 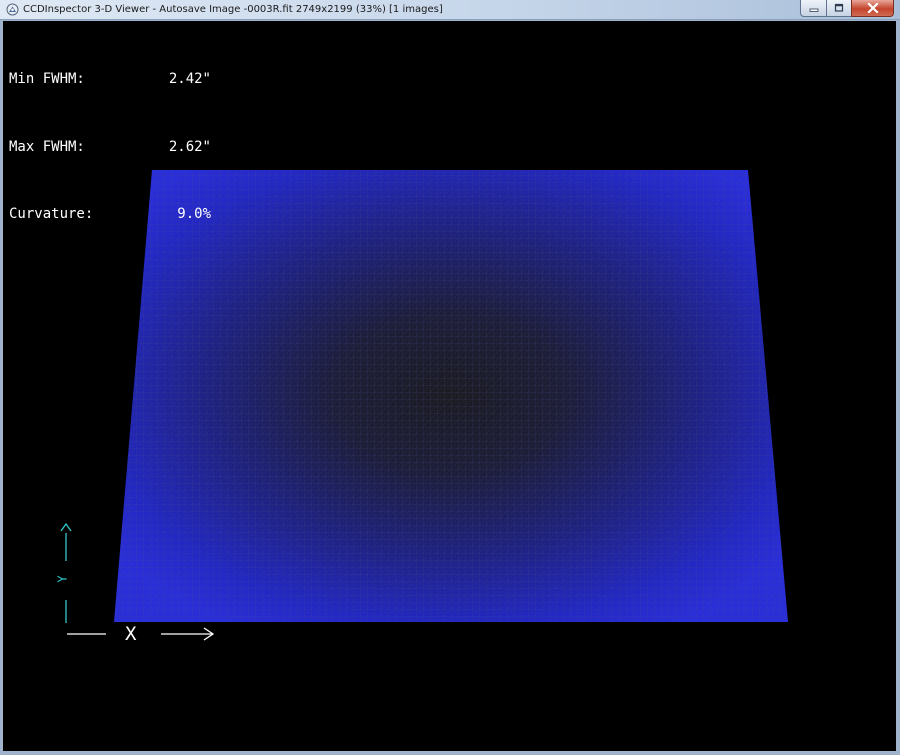 I want to click on window-controls, so click(x=847, y=8).